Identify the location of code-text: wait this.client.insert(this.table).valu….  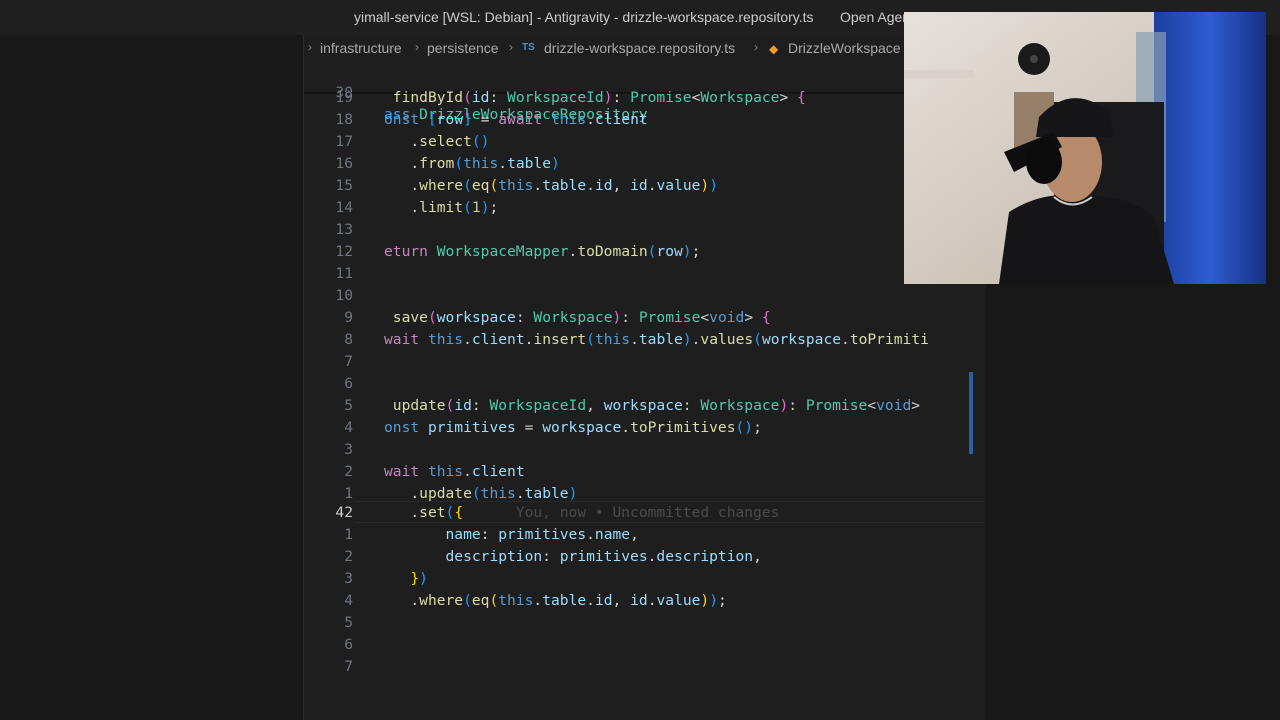
(656, 339).